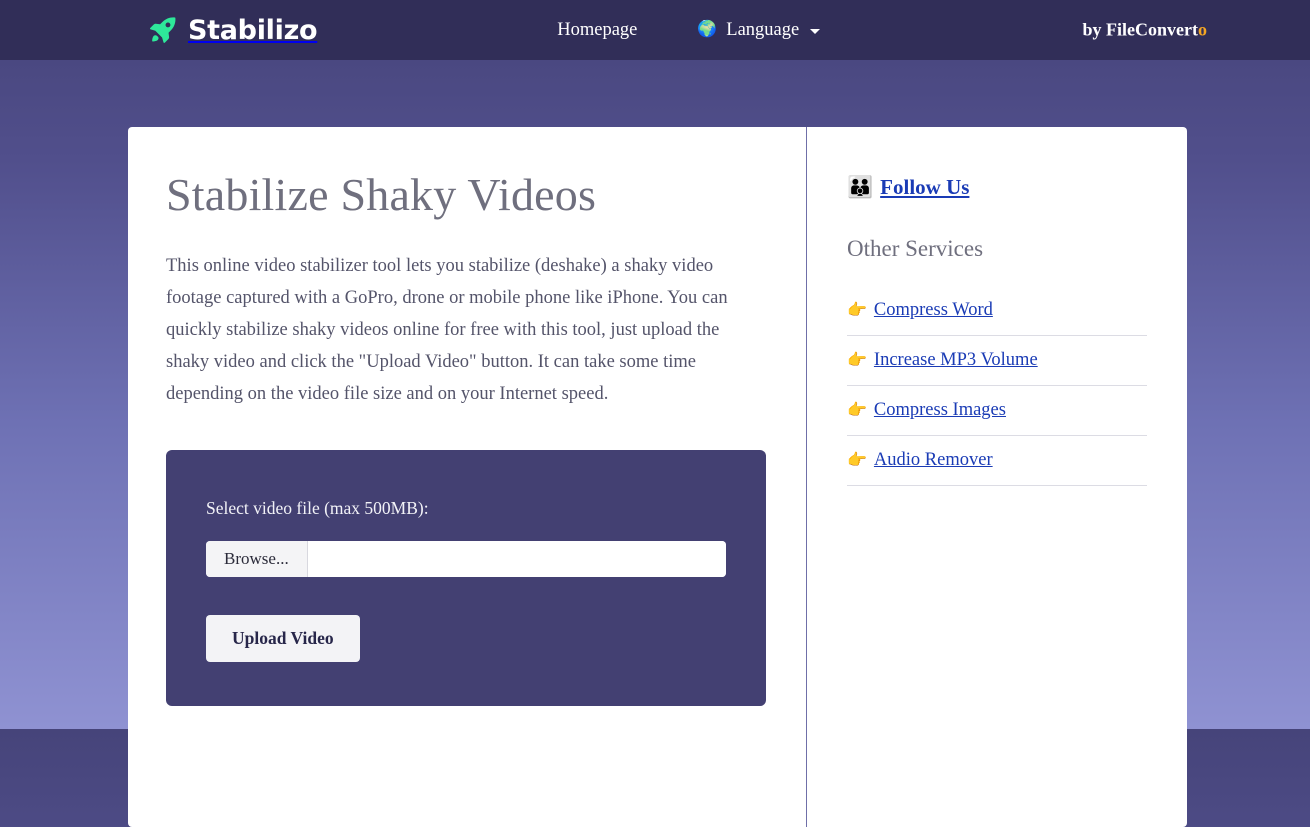  Describe the element at coordinates (381, 194) in the screenshot. I see `page-title: Stabilize Shaky Videos` at that location.